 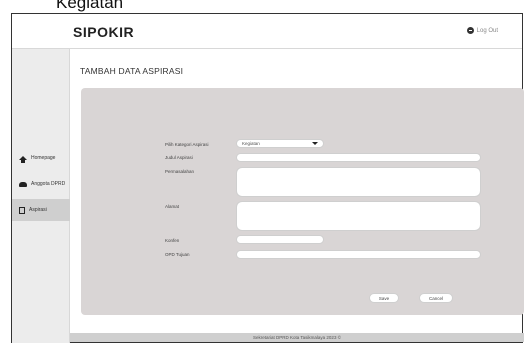 I want to click on top-bar: SIPOKIR Log Out, so click(x=267, y=31).